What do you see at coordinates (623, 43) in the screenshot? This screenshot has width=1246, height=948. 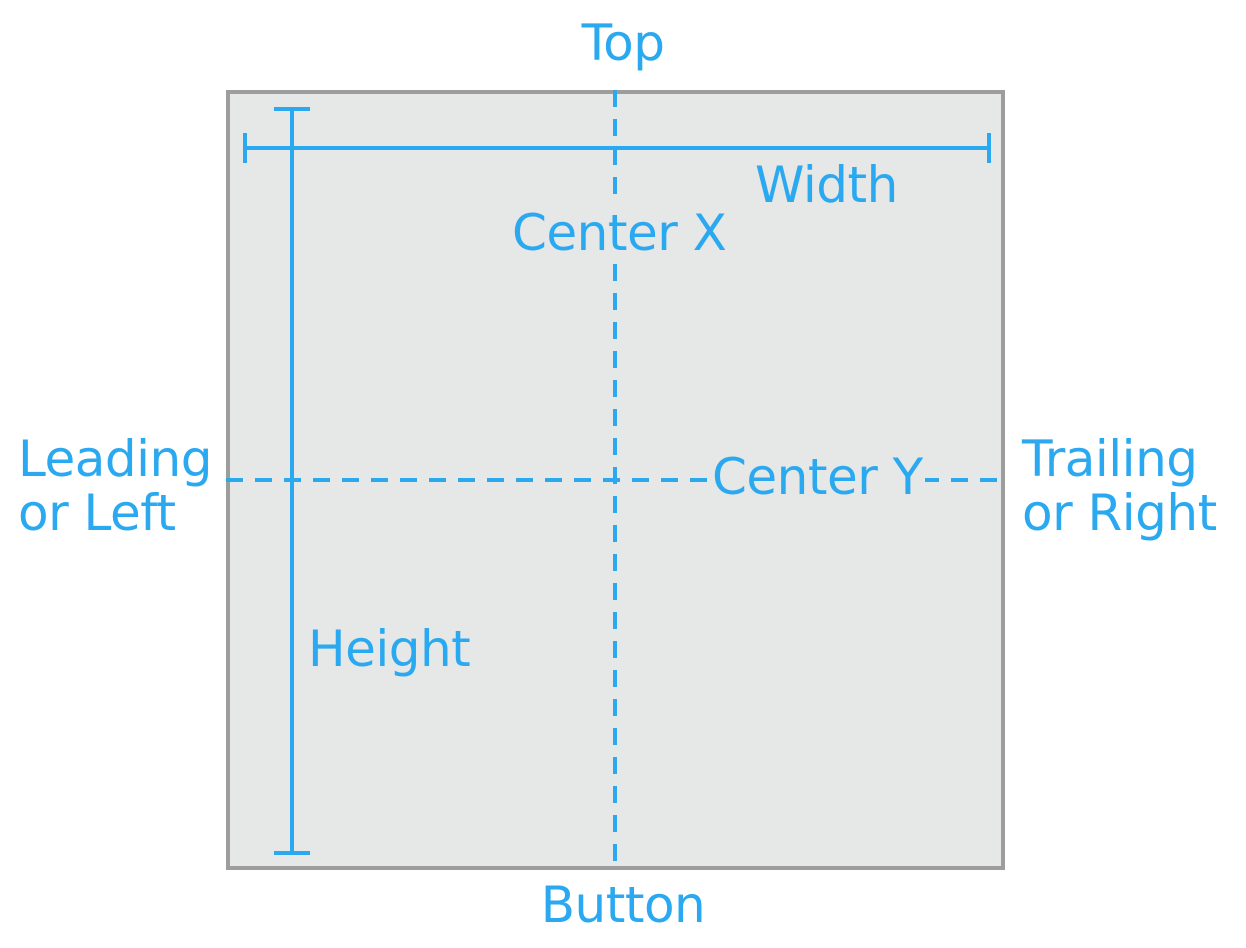 I see `label-top: Top` at bounding box center [623, 43].